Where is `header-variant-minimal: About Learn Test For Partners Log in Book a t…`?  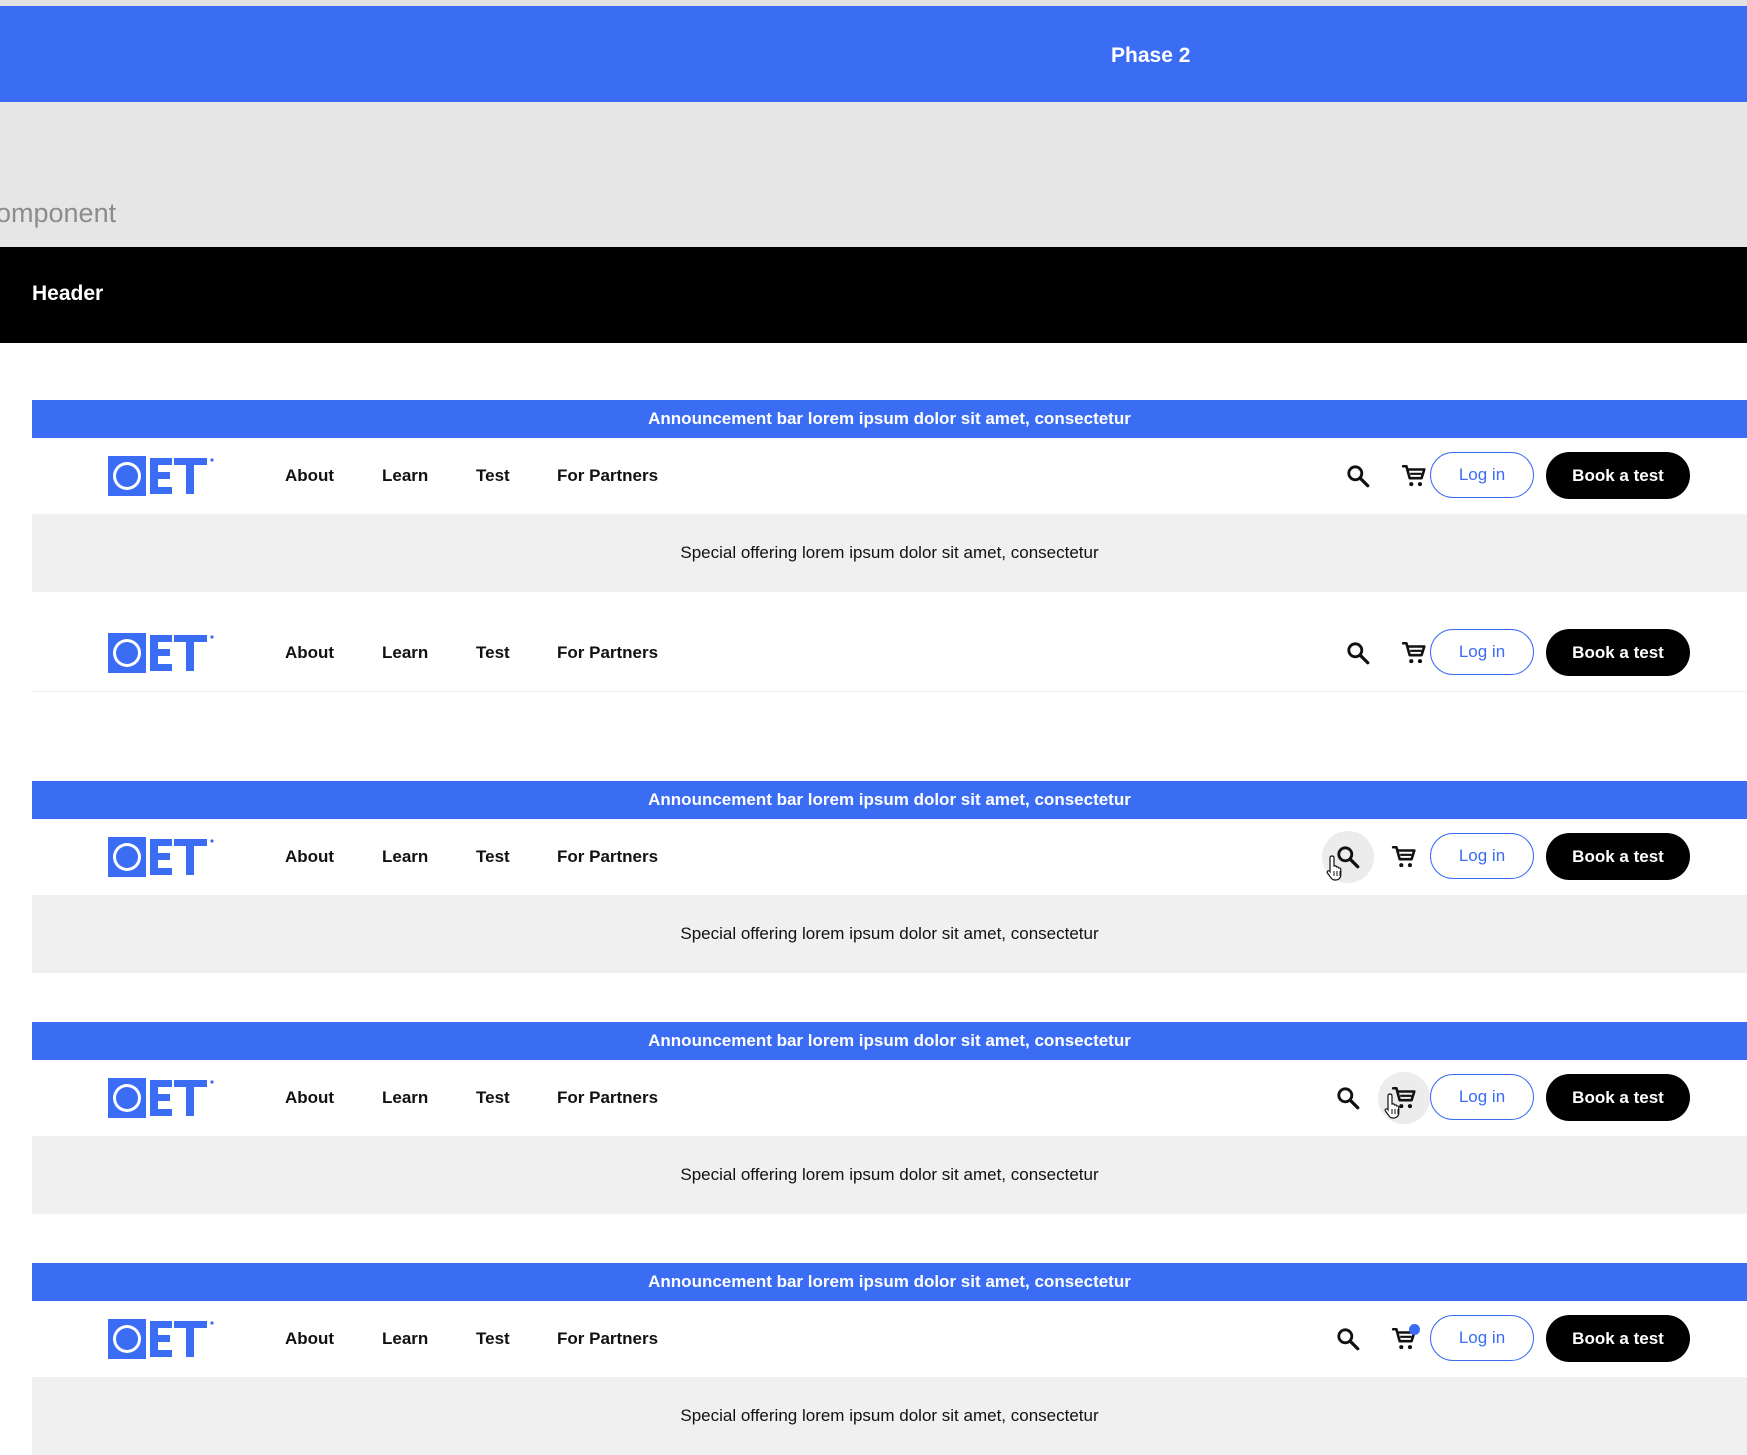
header-variant-minimal: About Learn Test For Partners Log in Book a t… is located at coordinates (889, 653).